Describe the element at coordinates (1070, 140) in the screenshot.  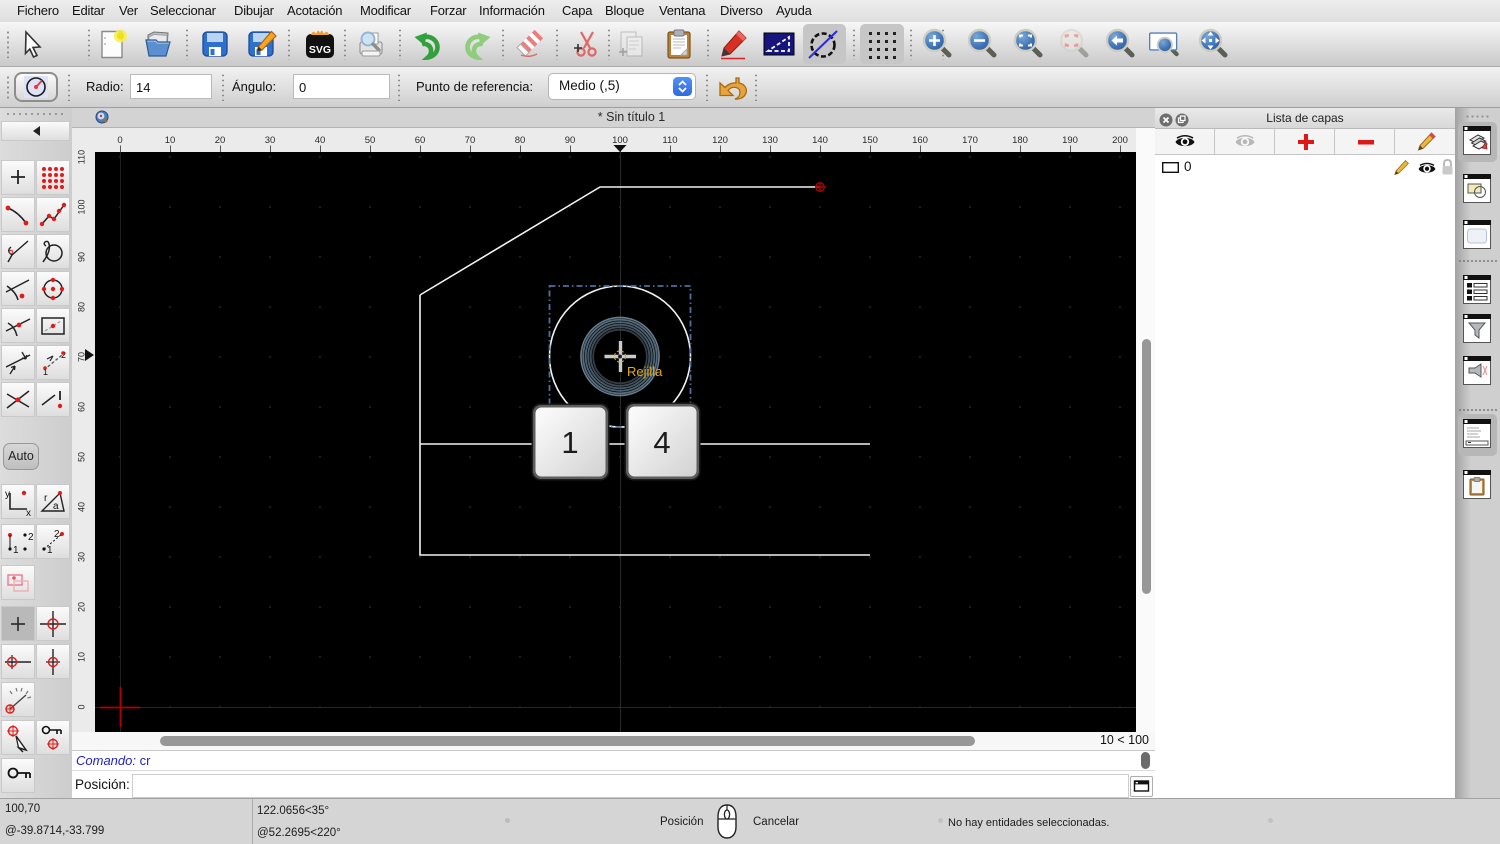
I see `svg-text: 190` at that location.